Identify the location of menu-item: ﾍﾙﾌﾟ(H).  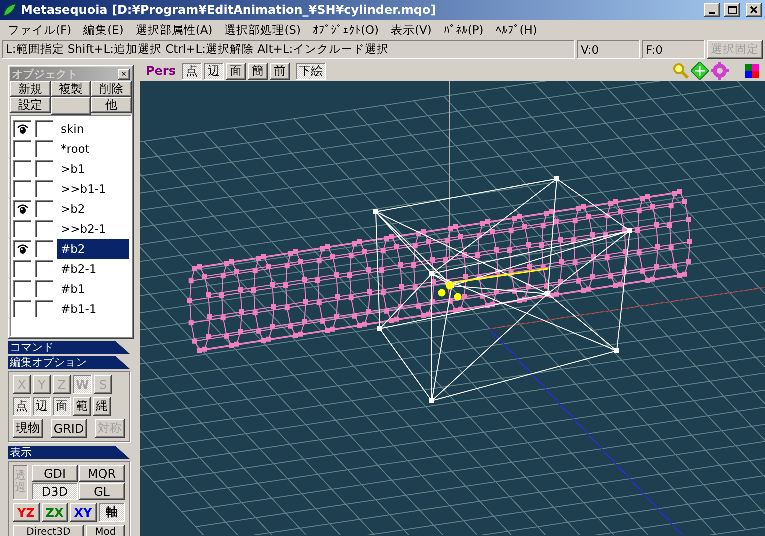
(517, 30).